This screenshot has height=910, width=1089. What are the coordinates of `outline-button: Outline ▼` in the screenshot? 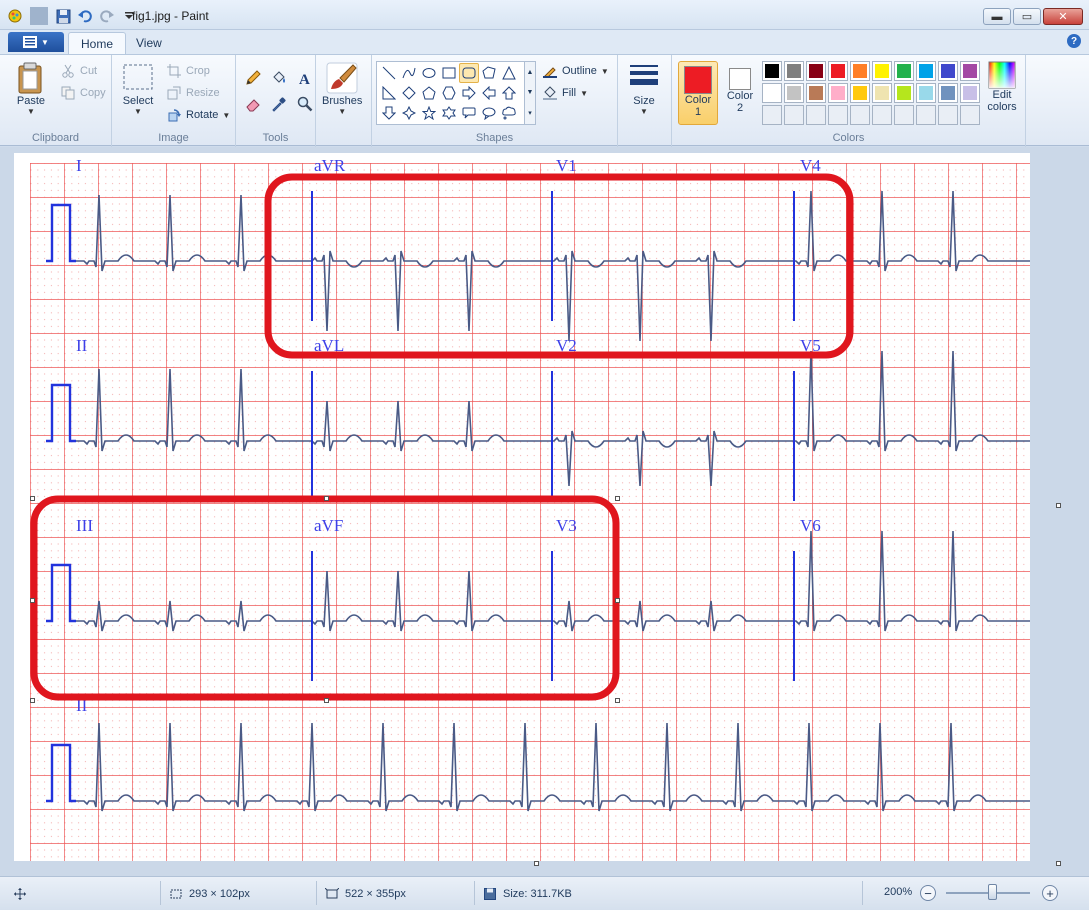 It's located at (575, 71).